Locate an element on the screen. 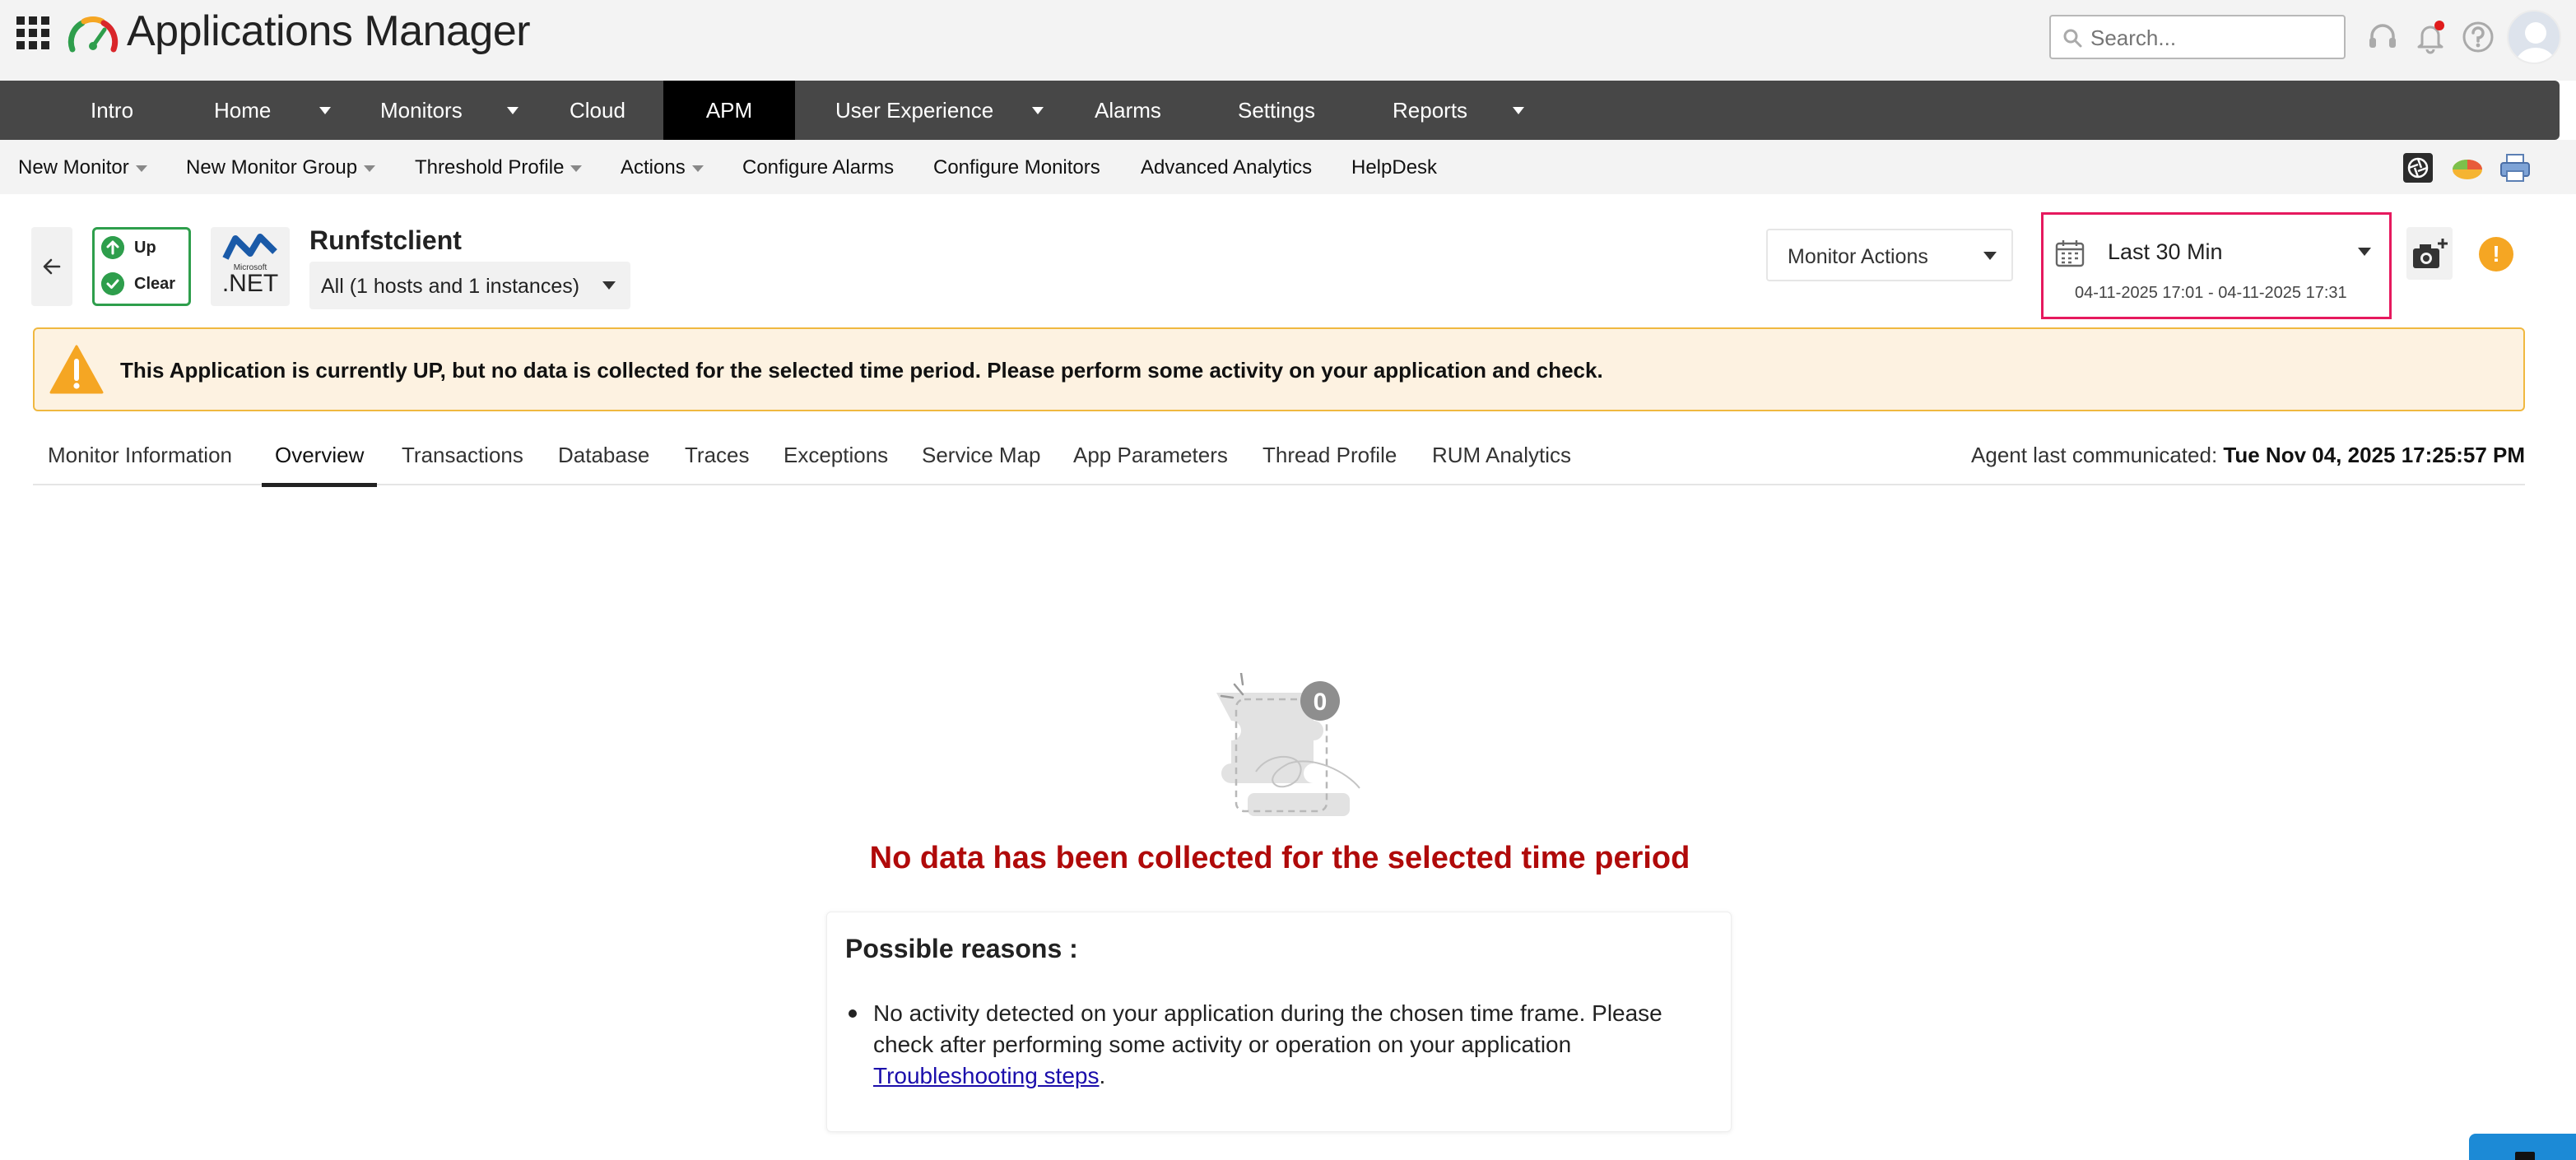 Image resolution: width=2576 pixels, height=1160 pixels. chat-widget-button is located at coordinates (2522, 1147).